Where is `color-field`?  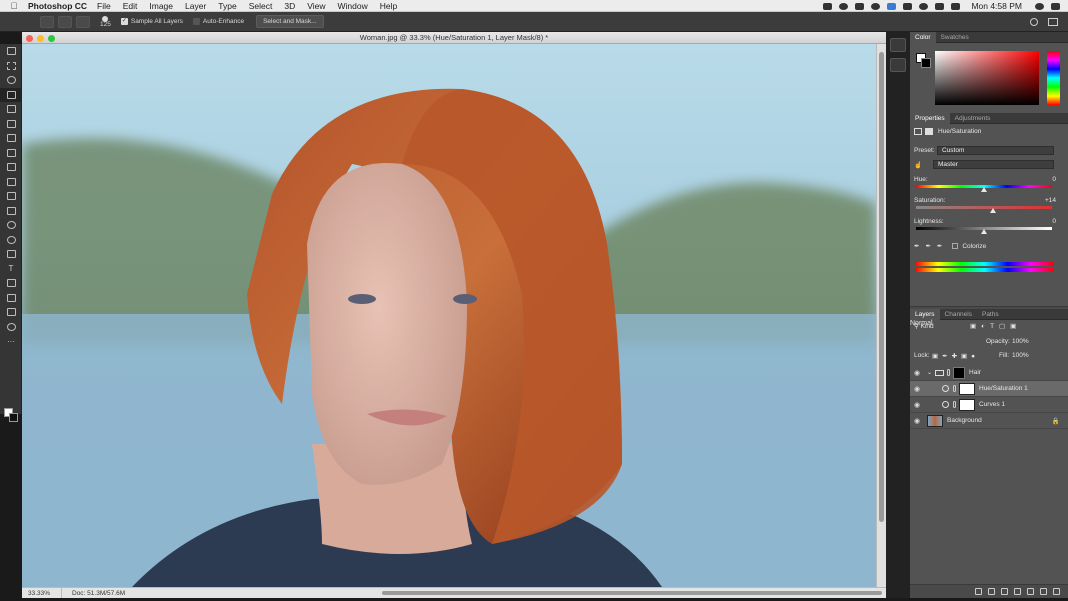
color-field is located at coordinates (987, 78).